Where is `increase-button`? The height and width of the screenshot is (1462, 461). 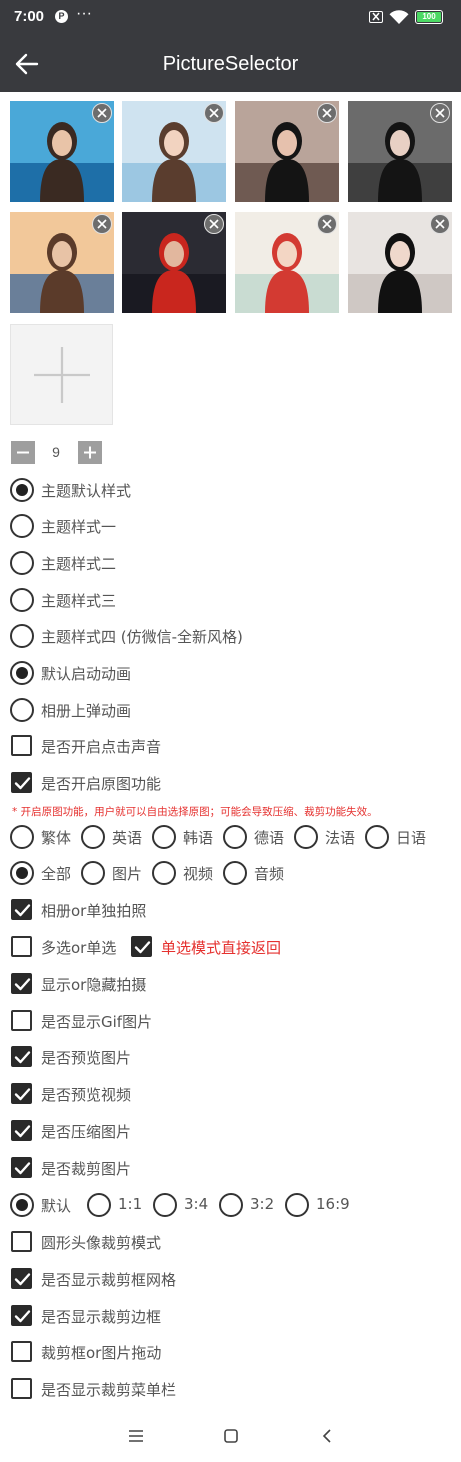 increase-button is located at coordinates (90, 452).